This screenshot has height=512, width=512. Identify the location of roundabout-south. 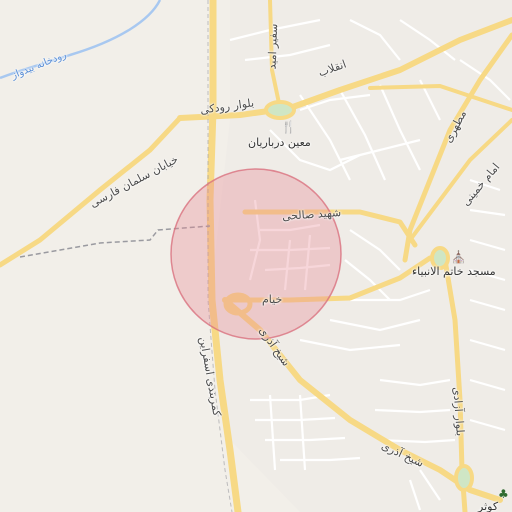
(464, 478).